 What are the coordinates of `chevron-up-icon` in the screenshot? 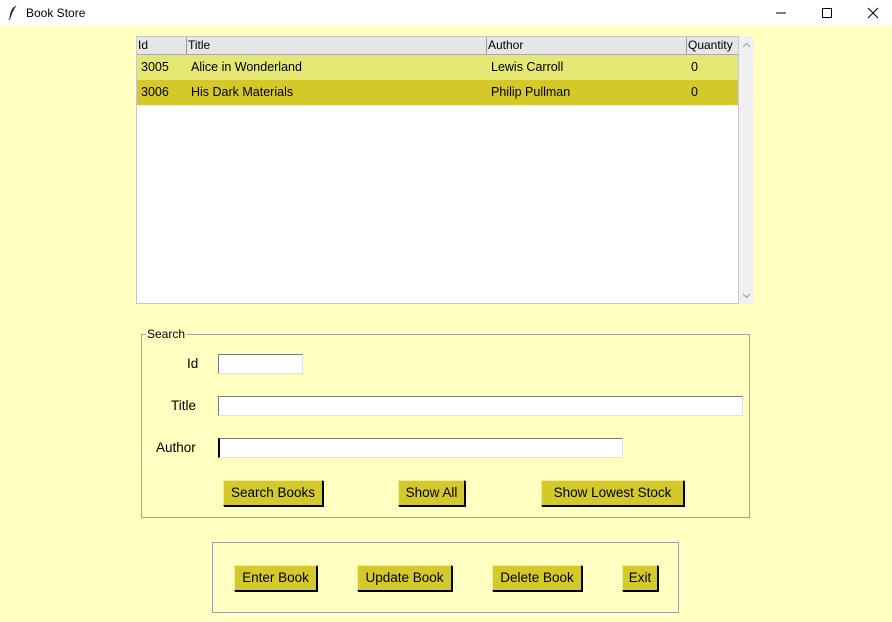 It's located at (746, 45).